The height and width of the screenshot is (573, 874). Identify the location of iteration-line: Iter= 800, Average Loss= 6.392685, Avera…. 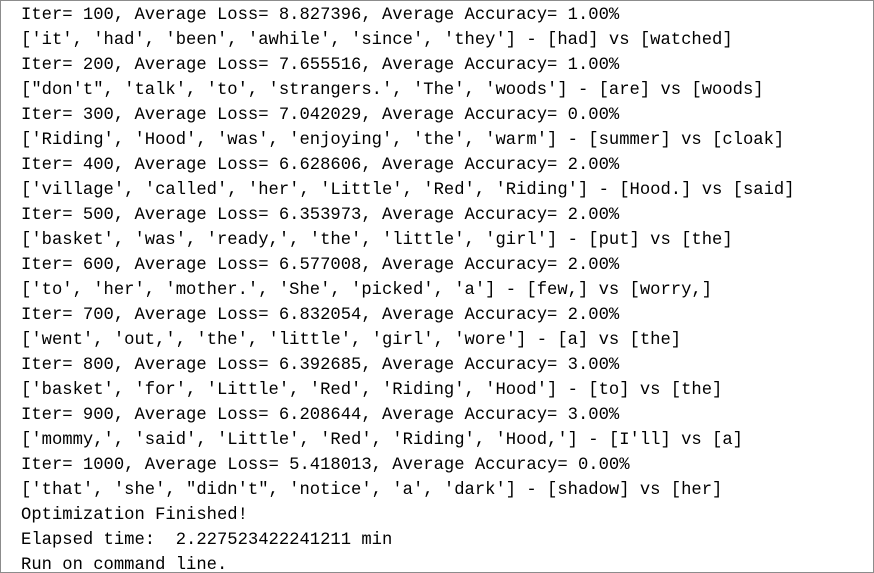
(320, 365).